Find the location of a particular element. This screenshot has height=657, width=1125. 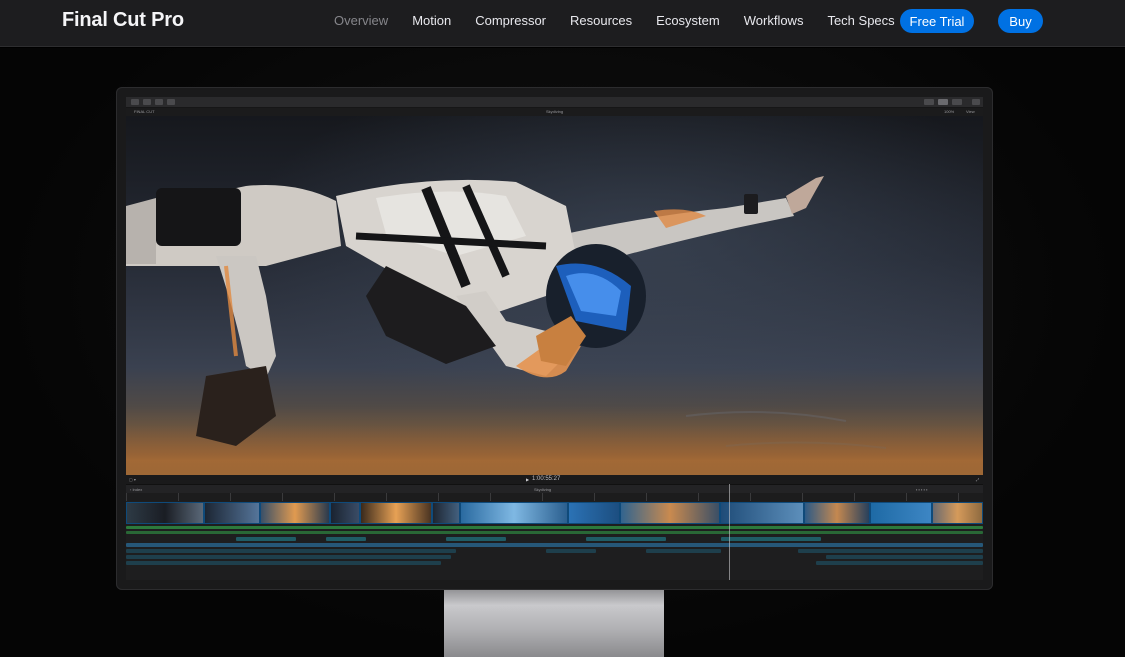

viewer-header: FINAL CUT Skydiving 100% View is located at coordinates (554, 112).